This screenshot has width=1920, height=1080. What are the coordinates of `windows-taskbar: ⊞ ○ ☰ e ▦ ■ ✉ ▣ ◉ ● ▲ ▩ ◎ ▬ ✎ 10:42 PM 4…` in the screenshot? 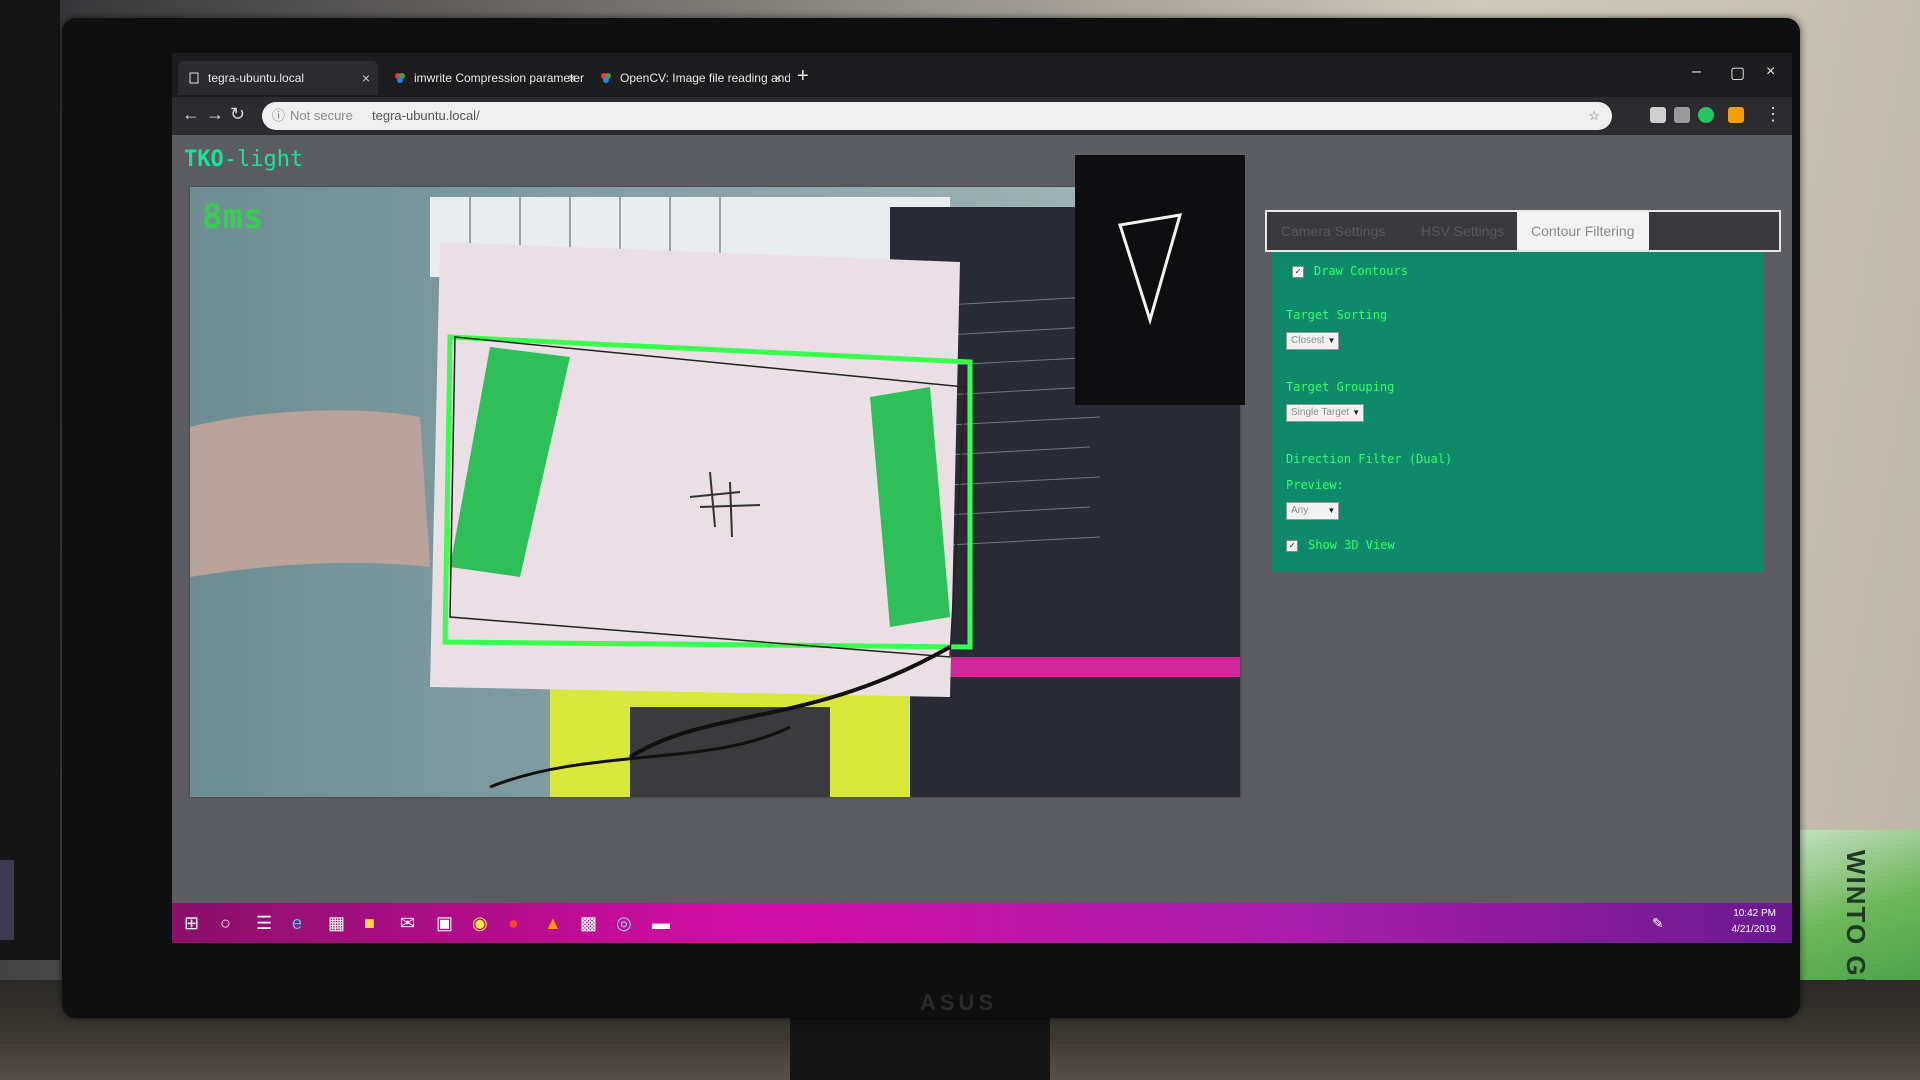 It's located at (982, 923).